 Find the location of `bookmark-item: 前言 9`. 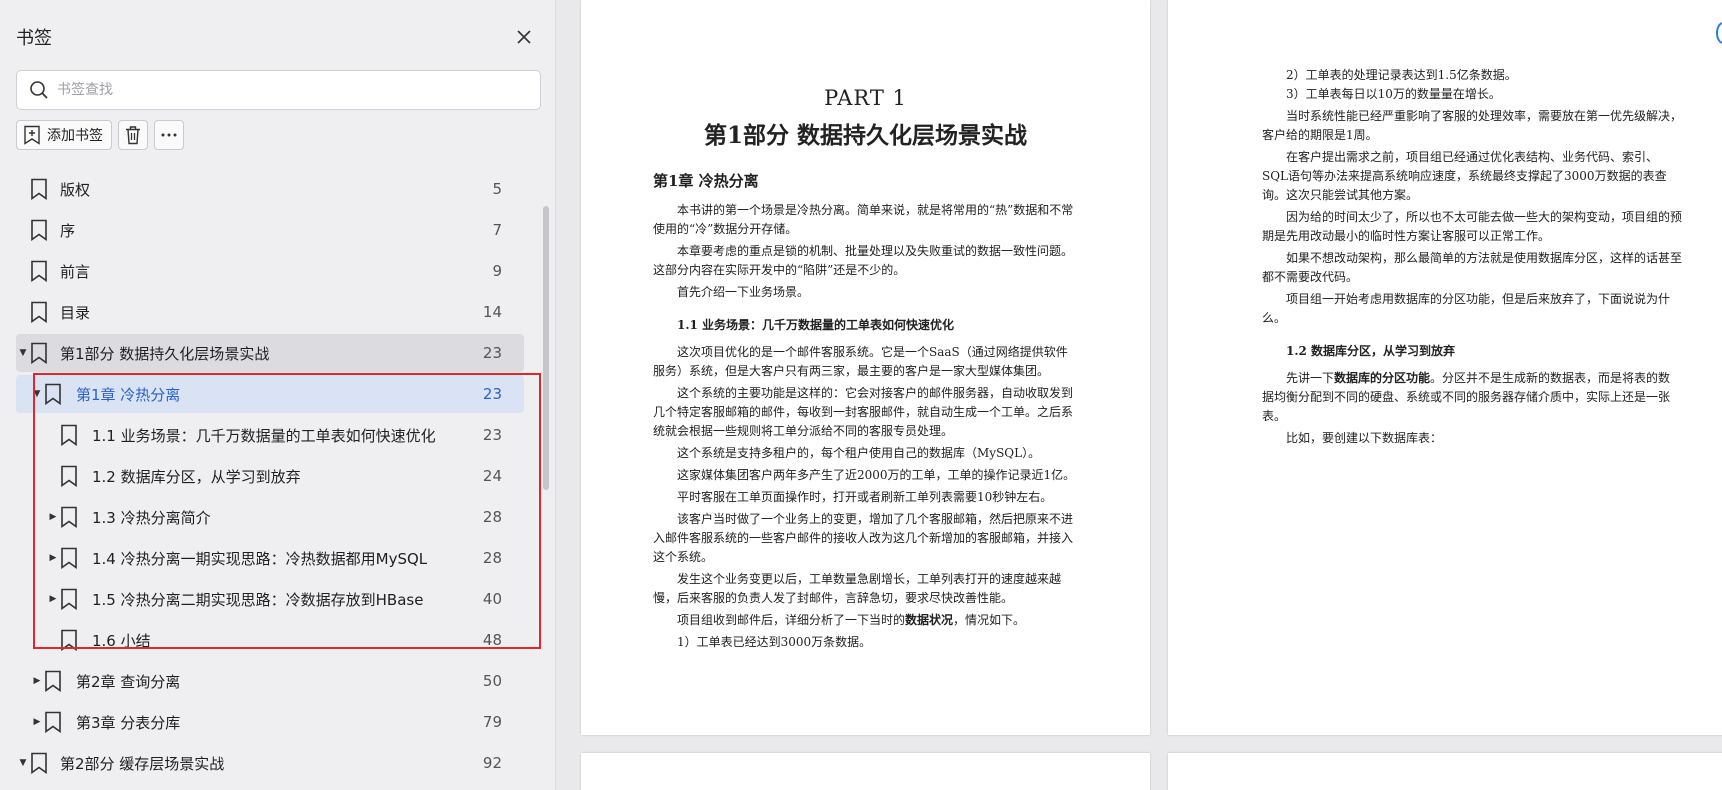

bookmark-item: 前言 9 is located at coordinates (270, 271).